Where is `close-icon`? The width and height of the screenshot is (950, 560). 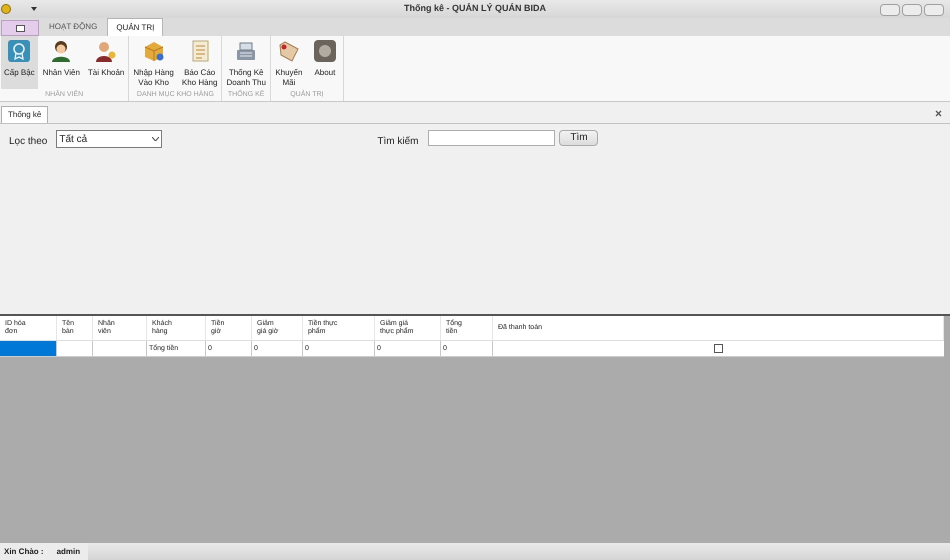 close-icon is located at coordinates (938, 113).